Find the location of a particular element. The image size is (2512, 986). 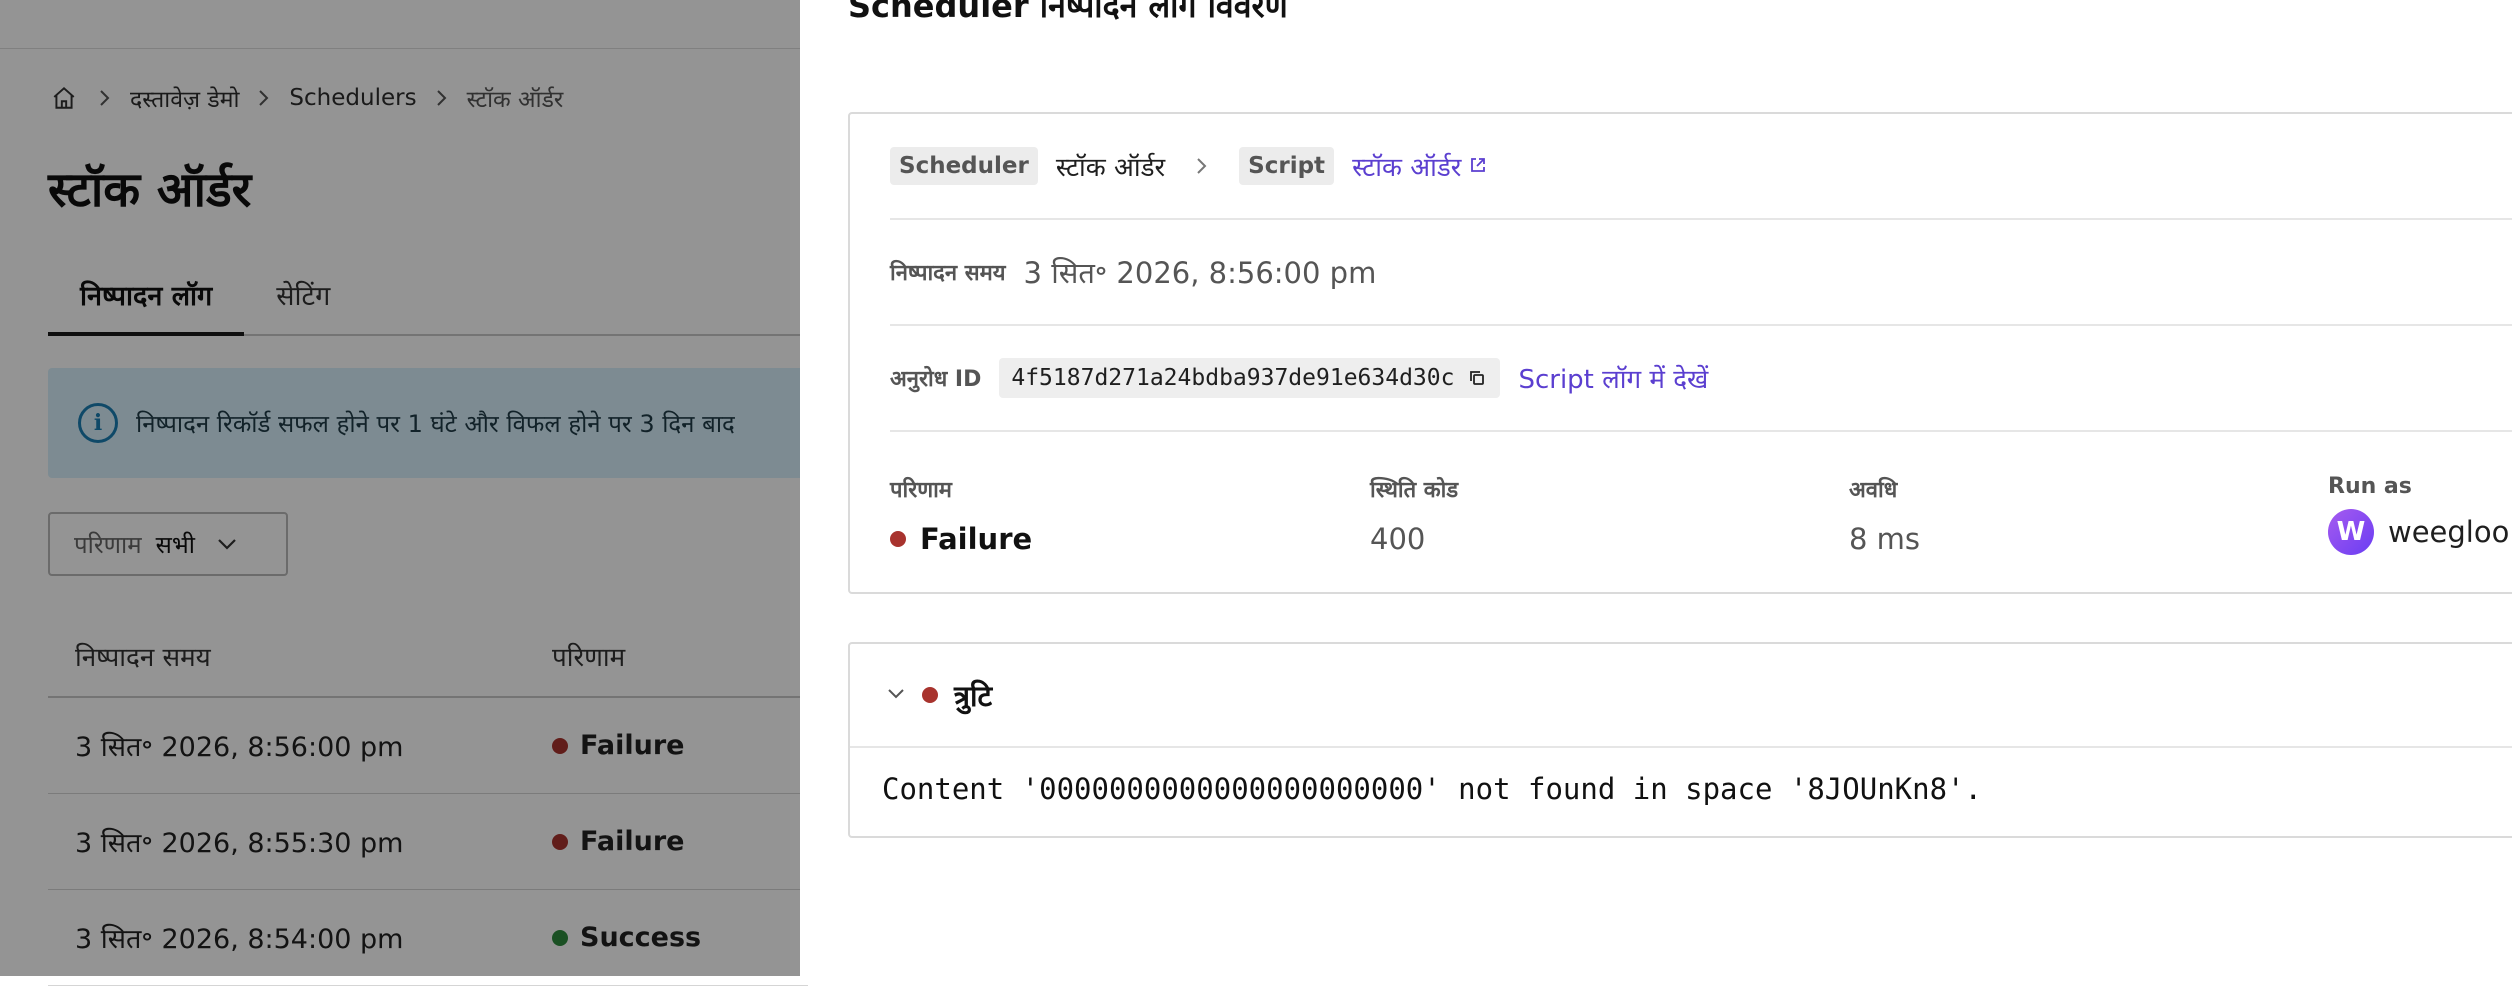

request-id-value: 4f5187d271a24bdba937de91e634d30c is located at coordinates (1233, 378).